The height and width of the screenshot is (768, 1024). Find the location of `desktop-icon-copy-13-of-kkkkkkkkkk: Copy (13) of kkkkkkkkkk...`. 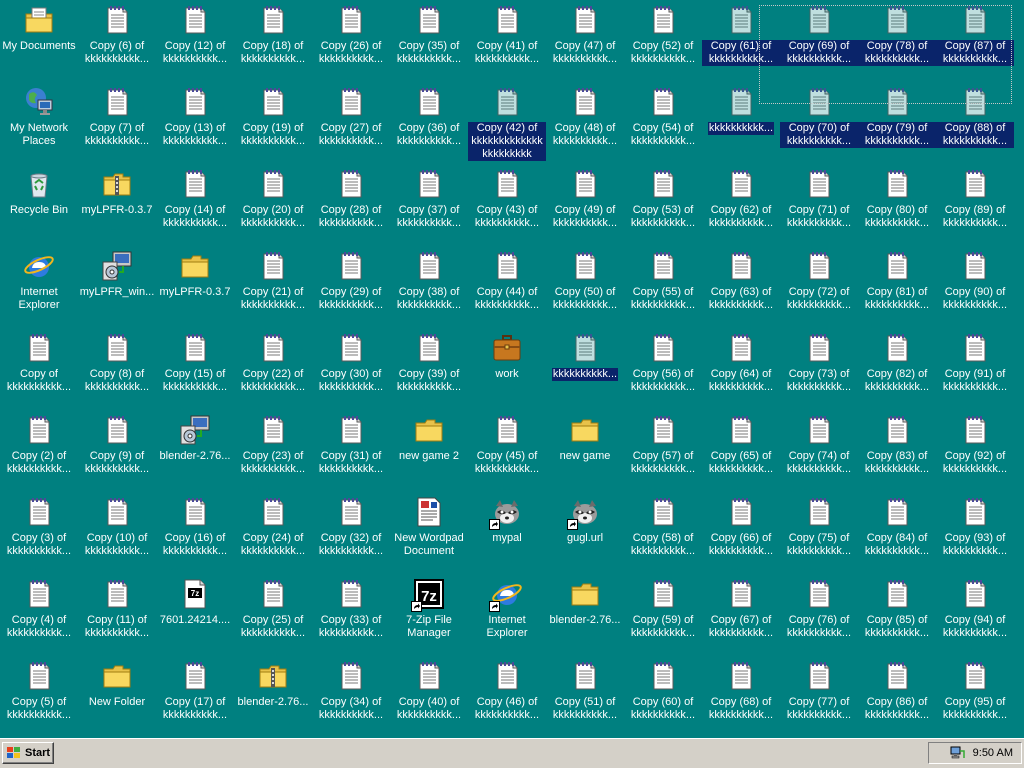

desktop-icon-copy-13-of-kkkkkkkkkk: Copy (13) of kkkkkkkkkk... is located at coordinates (195, 125).